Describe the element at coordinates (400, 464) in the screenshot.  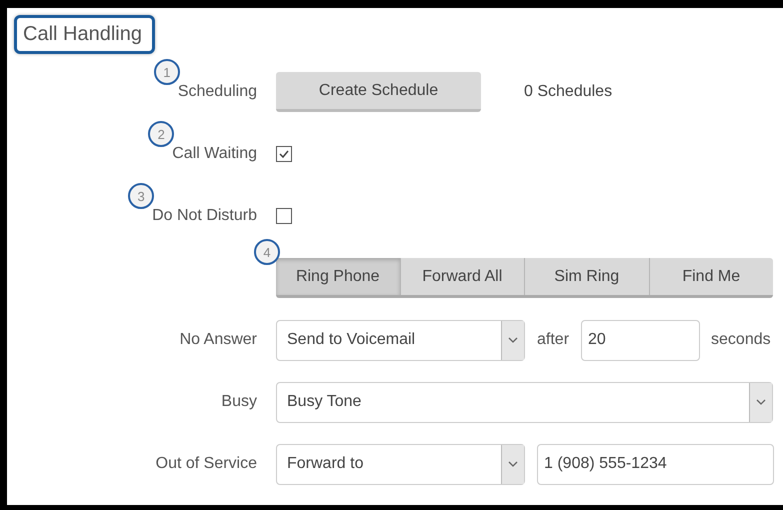
I see `dropdown: Forward to` at that location.